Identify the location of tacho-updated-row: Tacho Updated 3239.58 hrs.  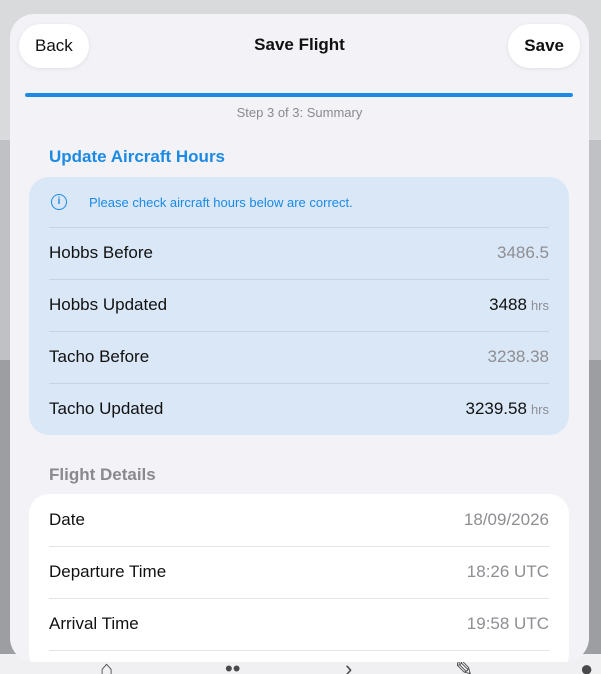
(299, 409).